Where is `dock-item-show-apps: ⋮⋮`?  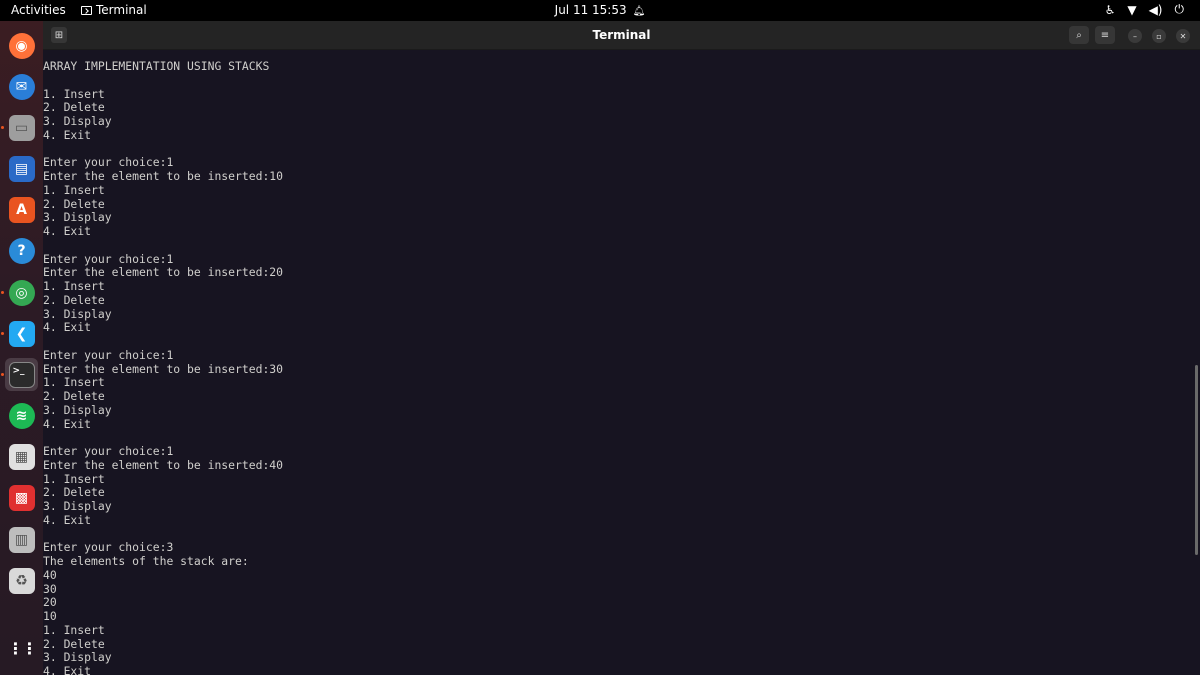 dock-item-show-apps: ⋮⋮ is located at coordinates (21, 648).